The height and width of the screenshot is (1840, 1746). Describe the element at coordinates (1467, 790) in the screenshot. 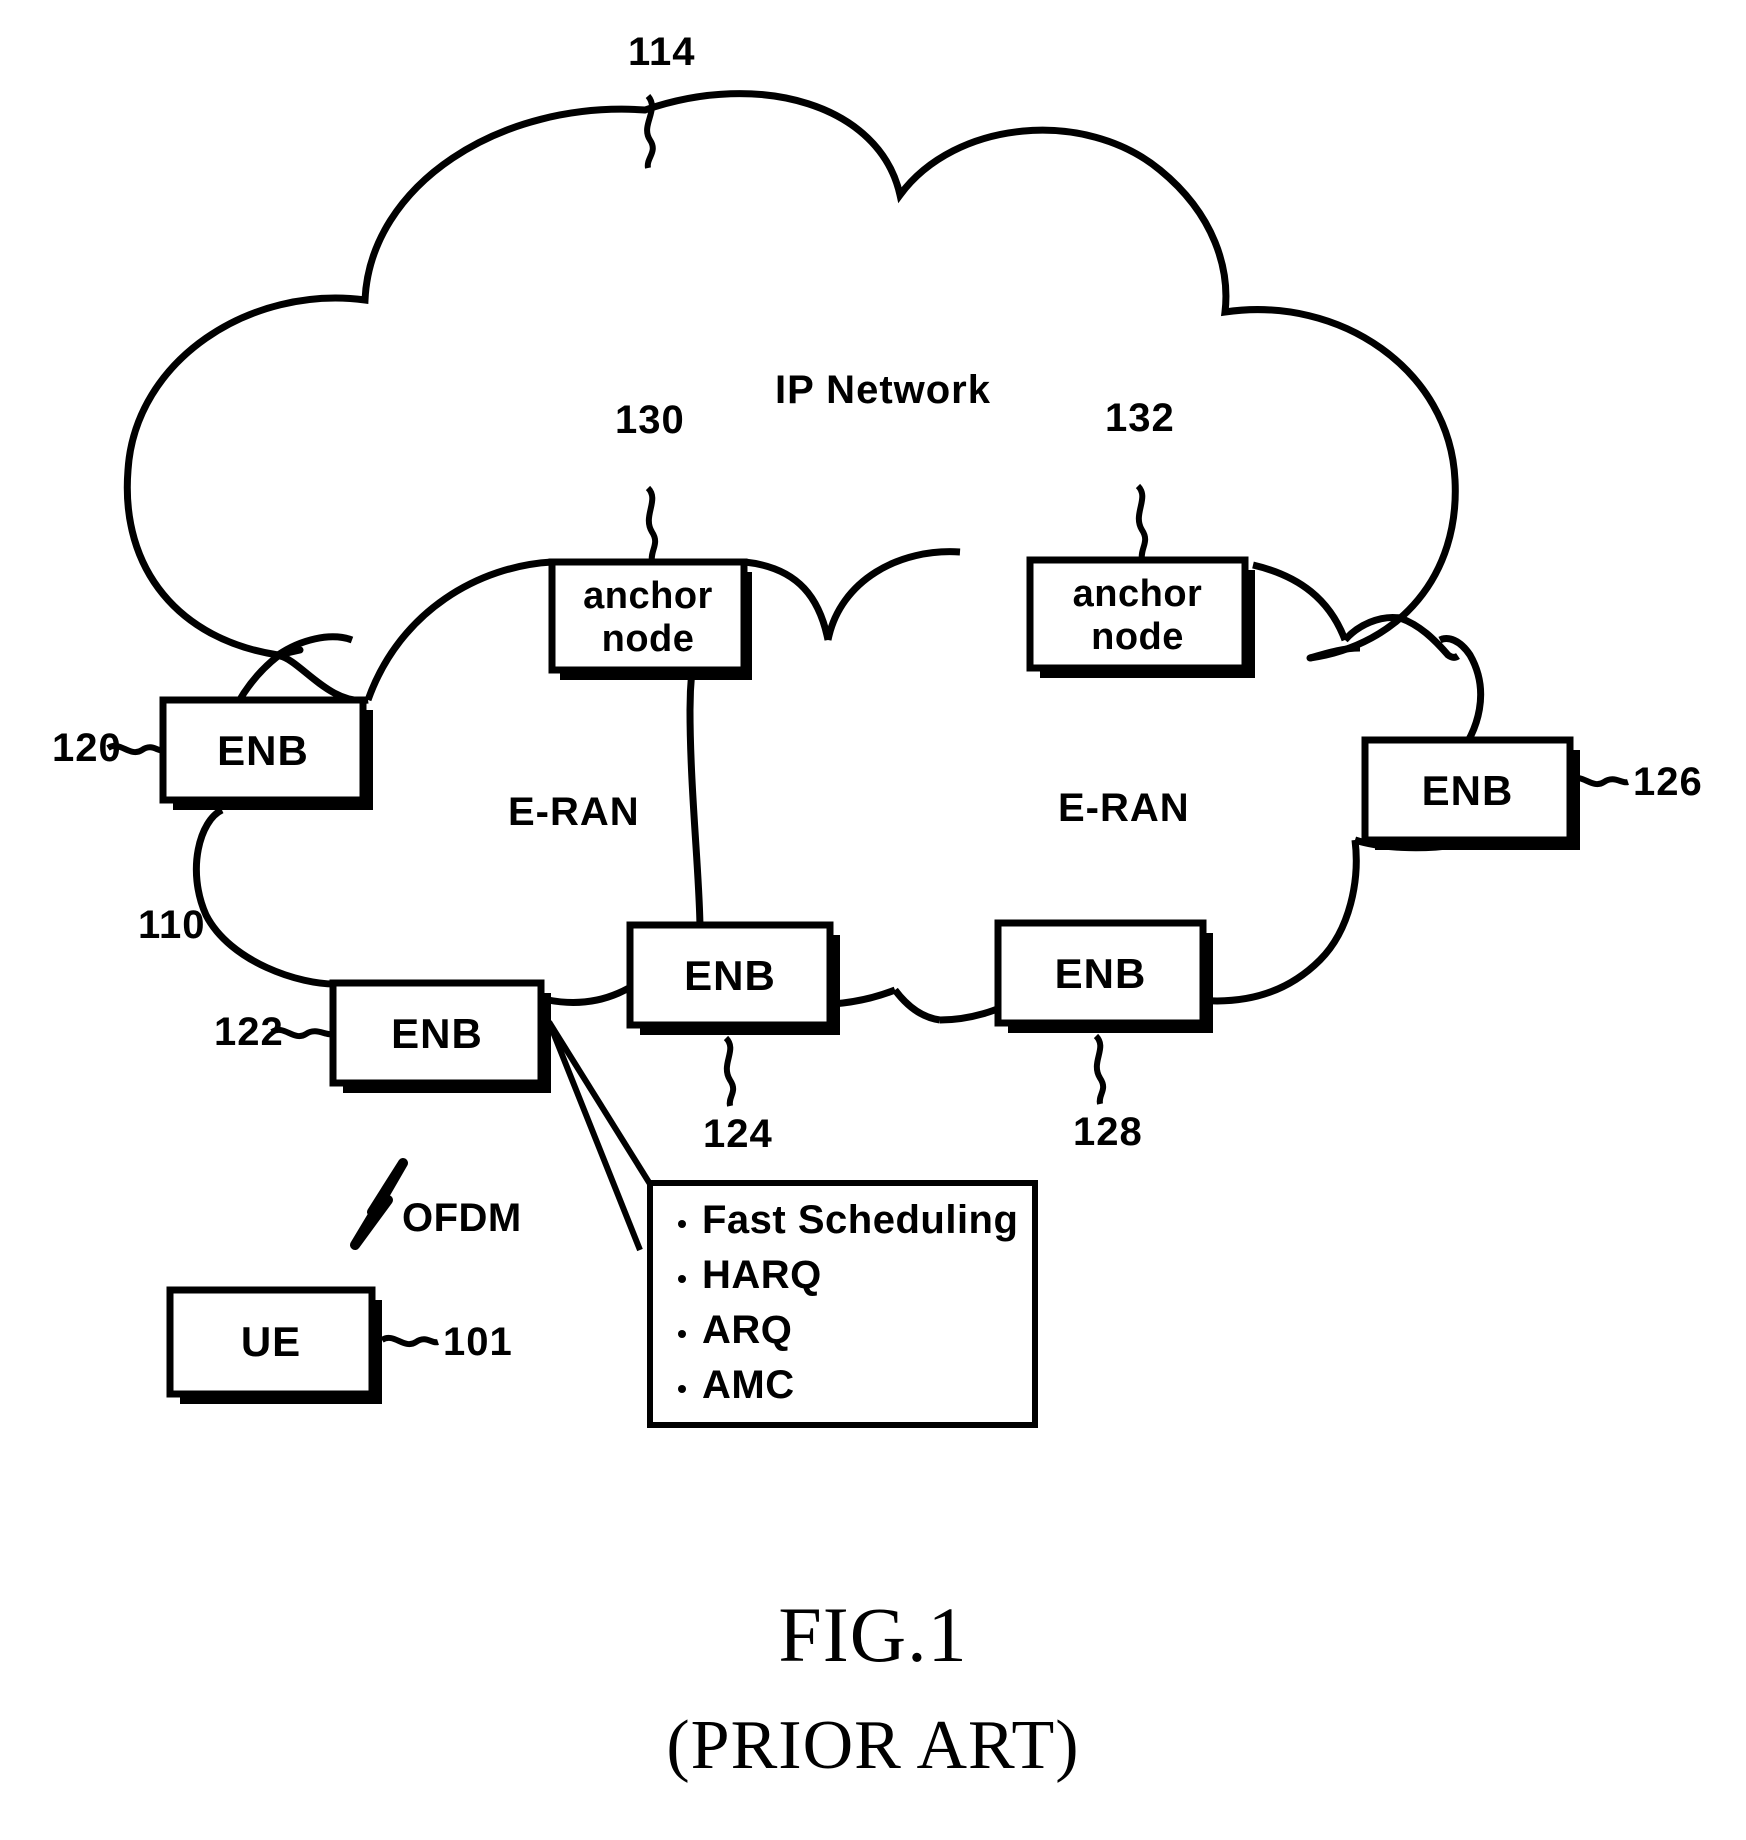

I see `enb-126-label: ENB` at that location.